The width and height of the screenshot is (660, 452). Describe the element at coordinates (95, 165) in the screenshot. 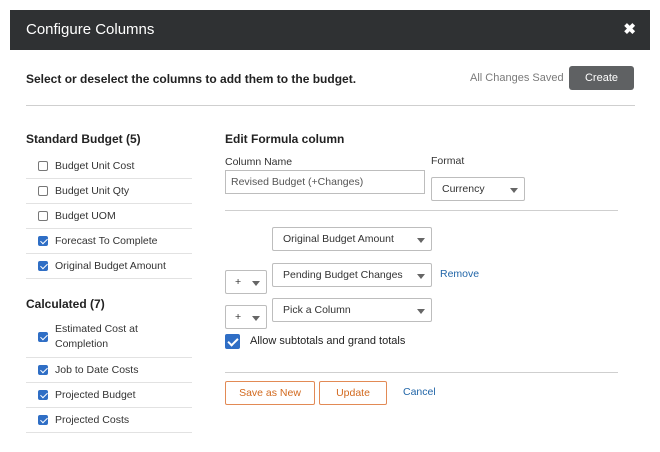

I see `column-option-label: Budget Unit Cost` at that location.